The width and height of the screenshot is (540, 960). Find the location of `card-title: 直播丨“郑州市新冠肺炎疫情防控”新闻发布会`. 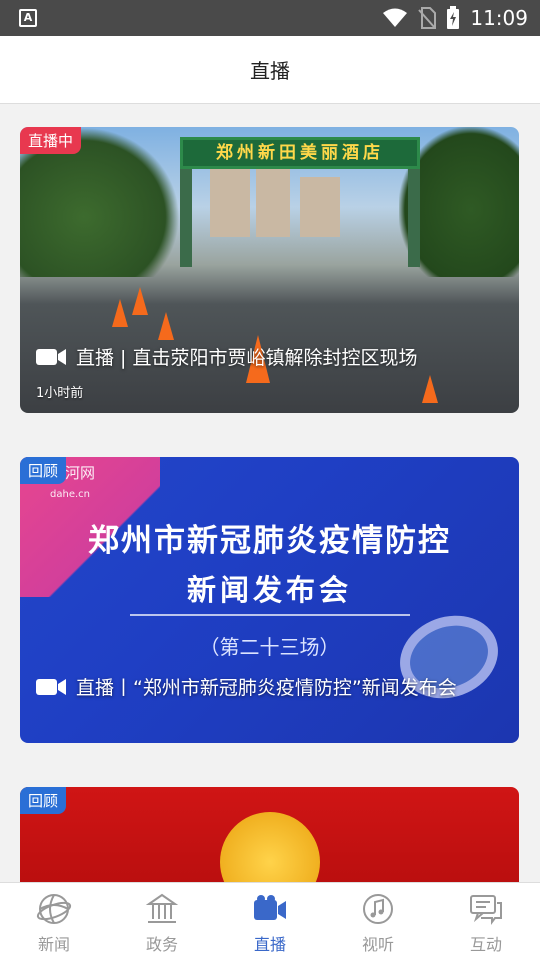

card-title: 直播丨“郑州市新冠肺炎疫情防控”新闻发布会 is located at coordinates (246, 686).